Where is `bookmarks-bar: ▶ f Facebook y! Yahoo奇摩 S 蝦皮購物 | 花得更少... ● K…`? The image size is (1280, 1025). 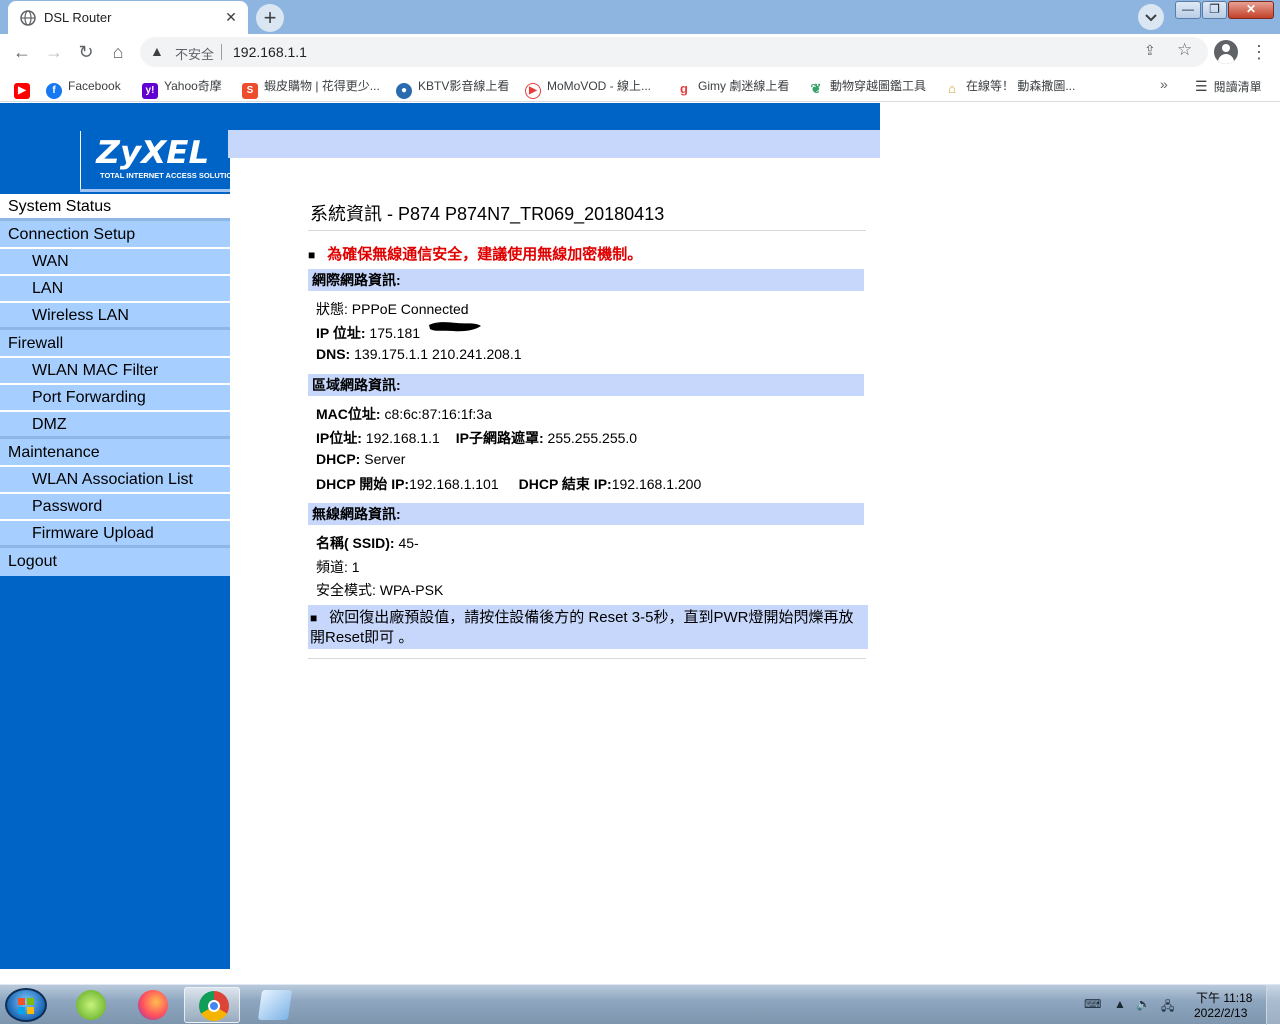 bookmarks-bar: ▶ f Facebook y! Yahoo奇摩 S 蝦皮購物 | 花得更少... ● K… is located at coordinates (640, 86).